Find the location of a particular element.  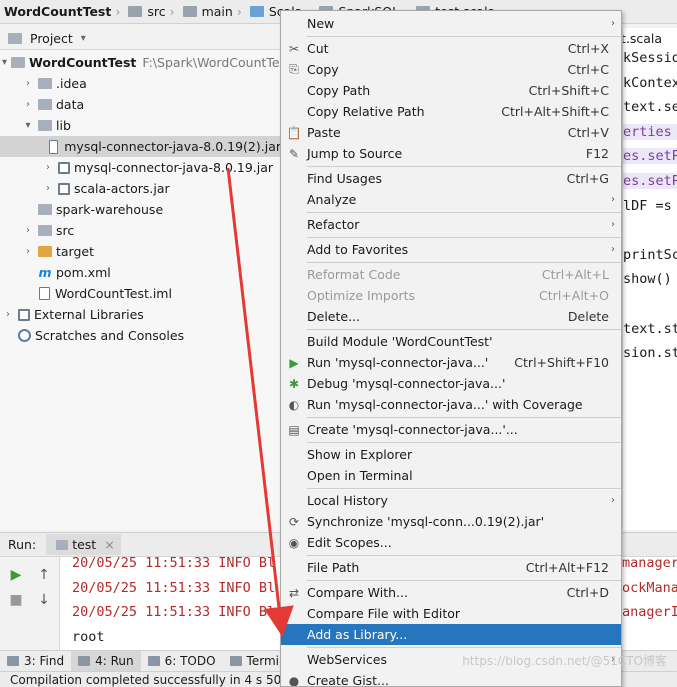

menu-item-icon: ◉ is located at coordinates (294, 542).